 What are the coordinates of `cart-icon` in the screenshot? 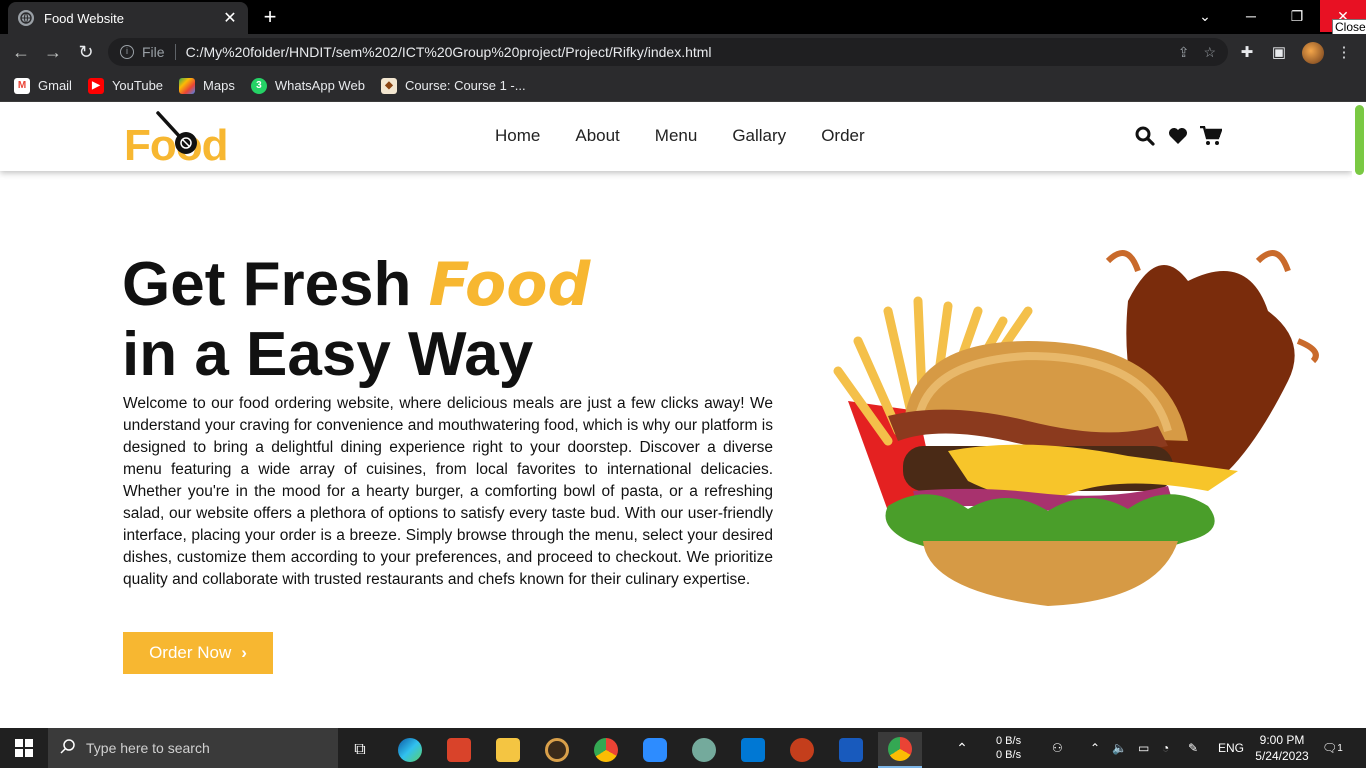 It's located at (1211, 136).